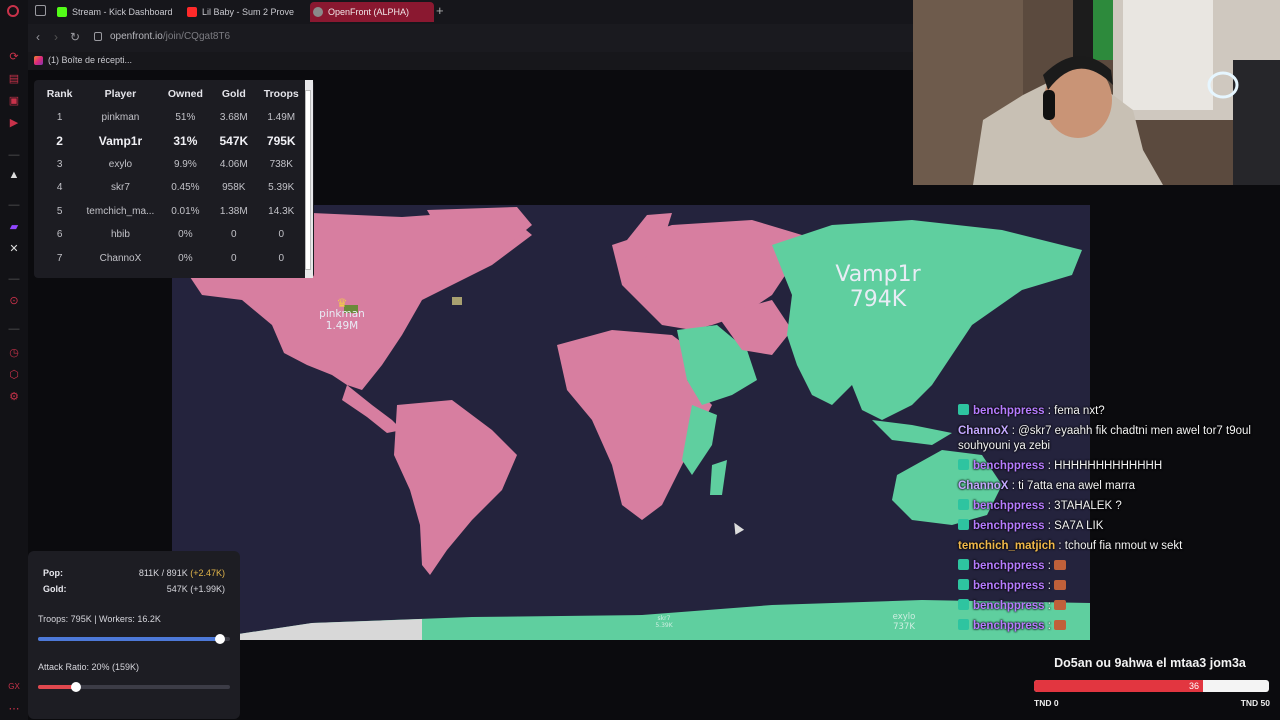 The width and height of the screenshot is (1280, 720). What do you see at coordinates (1118, 686) in the screenshot?
I see `goal-progress-fill` at bounding box center [1118, 686].